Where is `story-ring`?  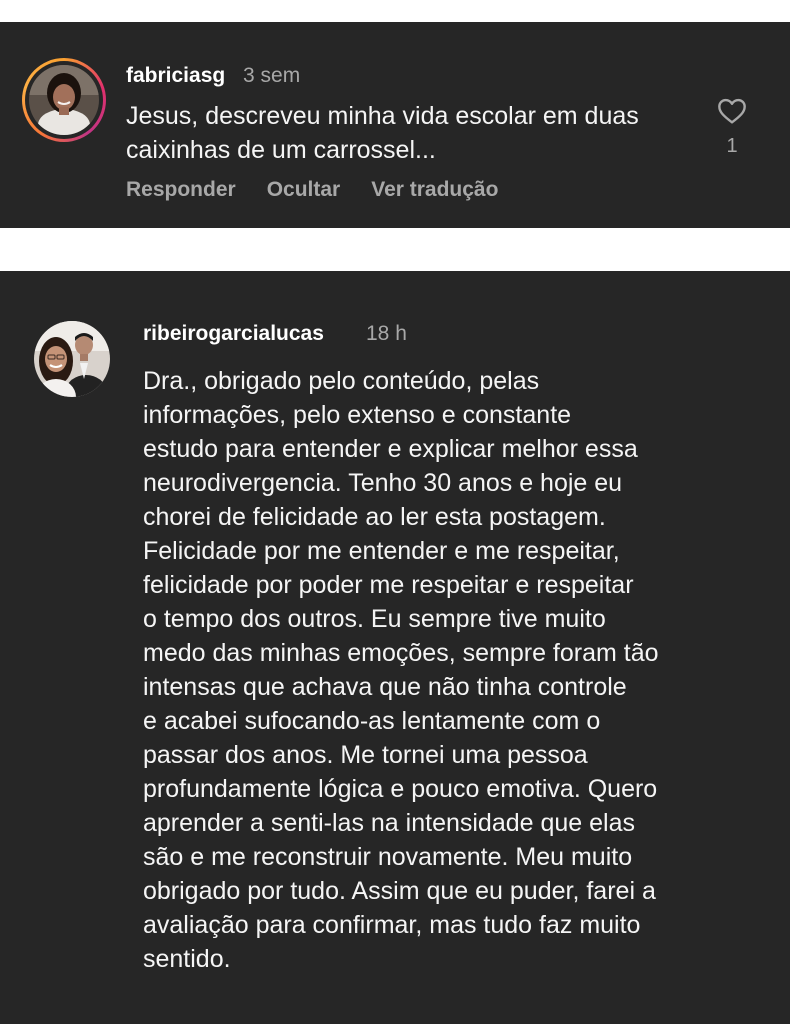
story-ring is located at coordinates (64, 100).